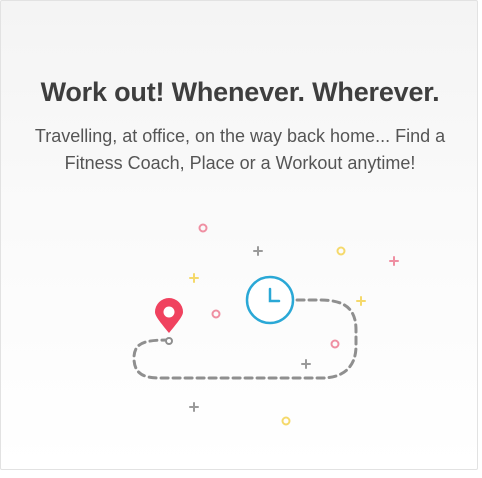 This screenshot has height=478, width=482. I want to click on clock-icon, so click(270, 300).